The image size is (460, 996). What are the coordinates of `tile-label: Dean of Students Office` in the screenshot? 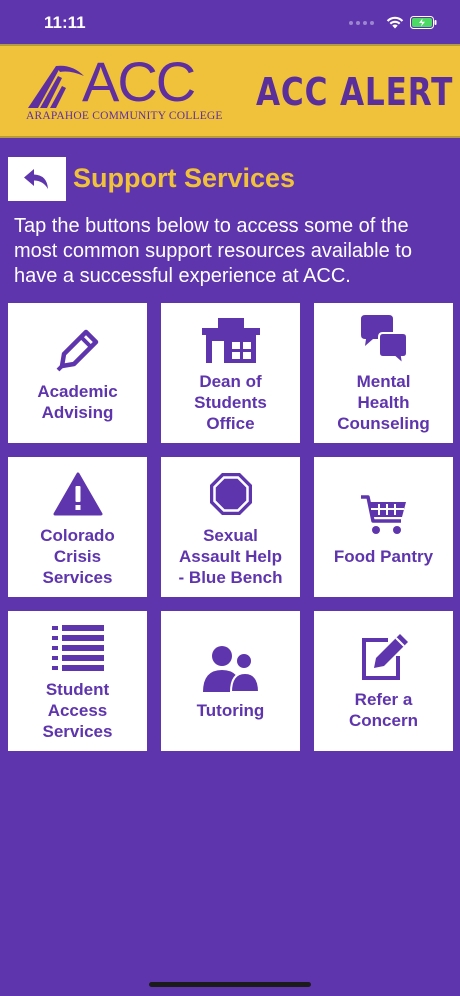 It's located at (230, 402).